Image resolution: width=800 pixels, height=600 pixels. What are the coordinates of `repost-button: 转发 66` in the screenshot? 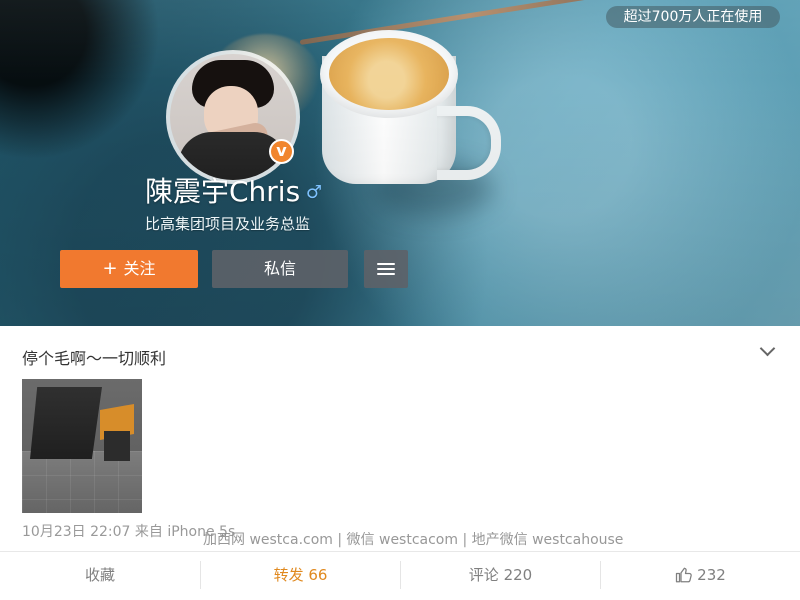 It's located at (300, 575).